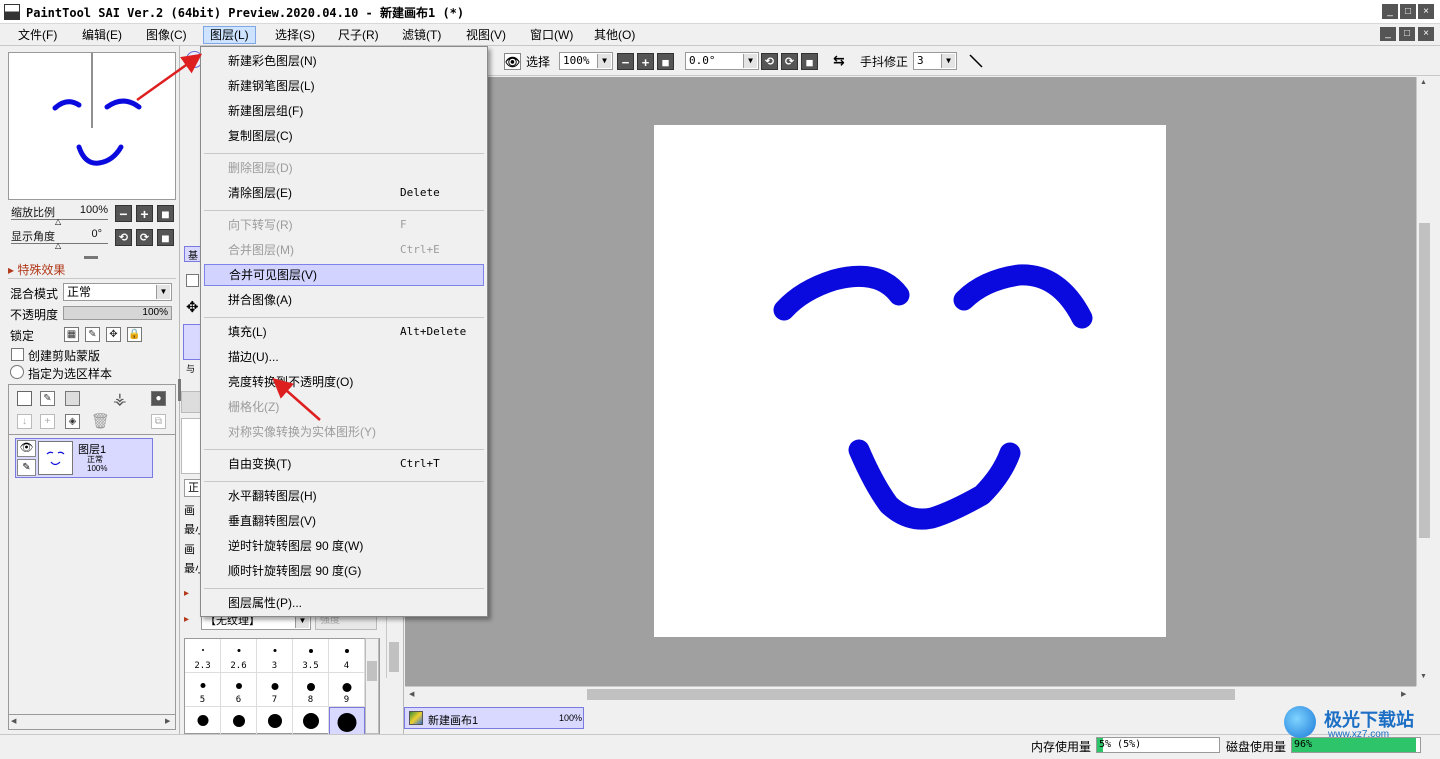 This screenshot has width=1440, height=759. Describe the element at coordinates (344, 111) in the screenshot. I see `menu-item-new-layer-group: 新建图层组(F)` at that location.